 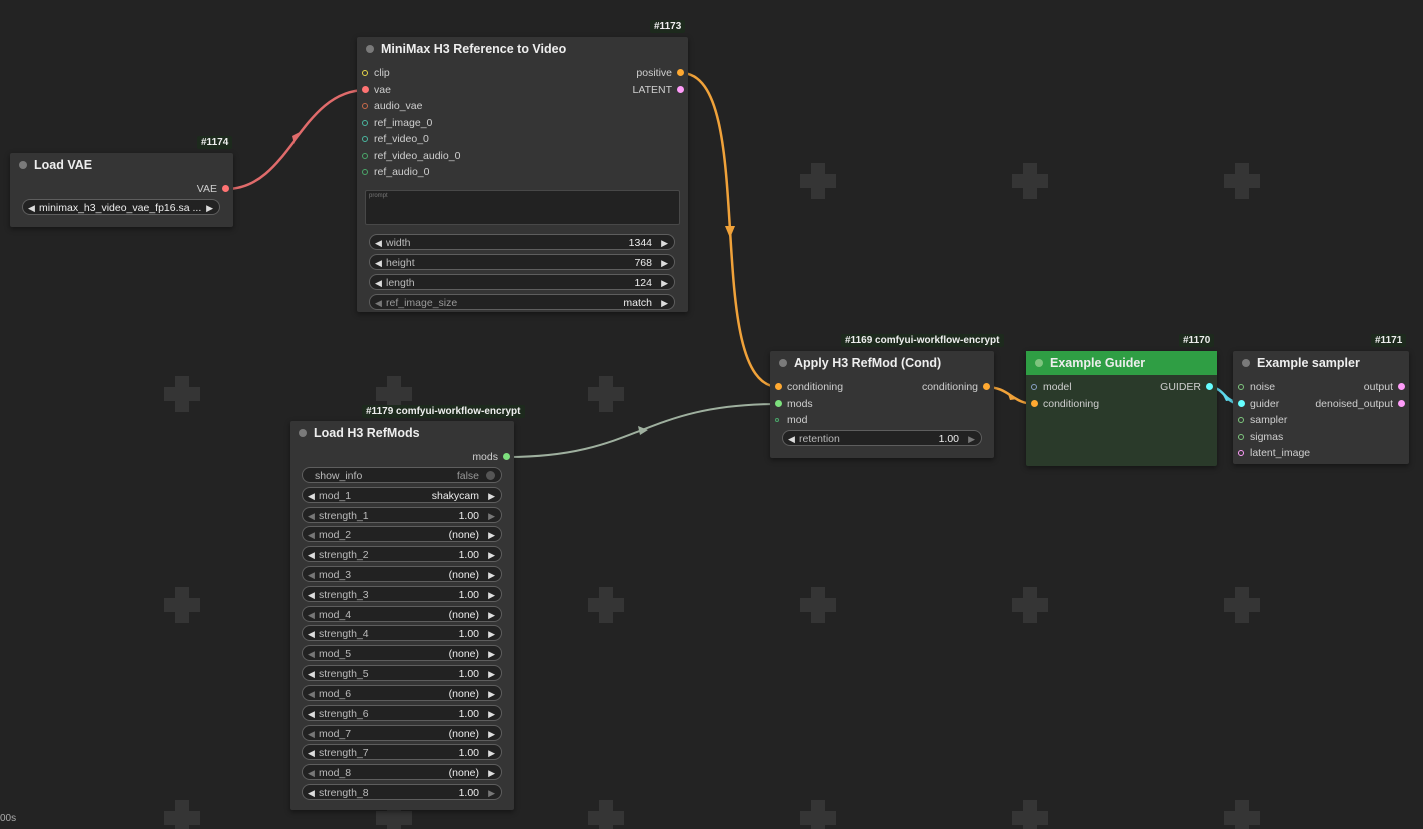 What do you see at coordinates (491, 457) in the screenshot?
I see `output-slot-mods: mods` at bounding box center [491, 457].